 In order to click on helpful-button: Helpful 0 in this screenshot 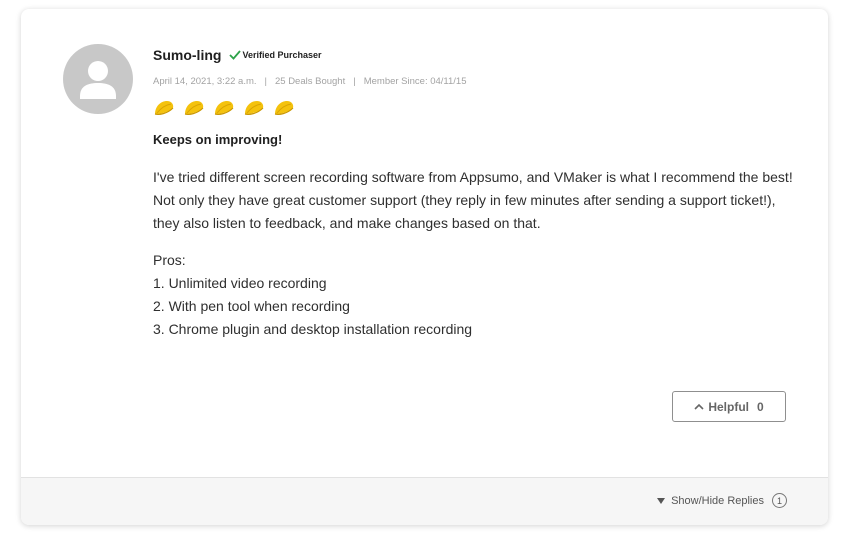, I will do `click(729, 406)`.